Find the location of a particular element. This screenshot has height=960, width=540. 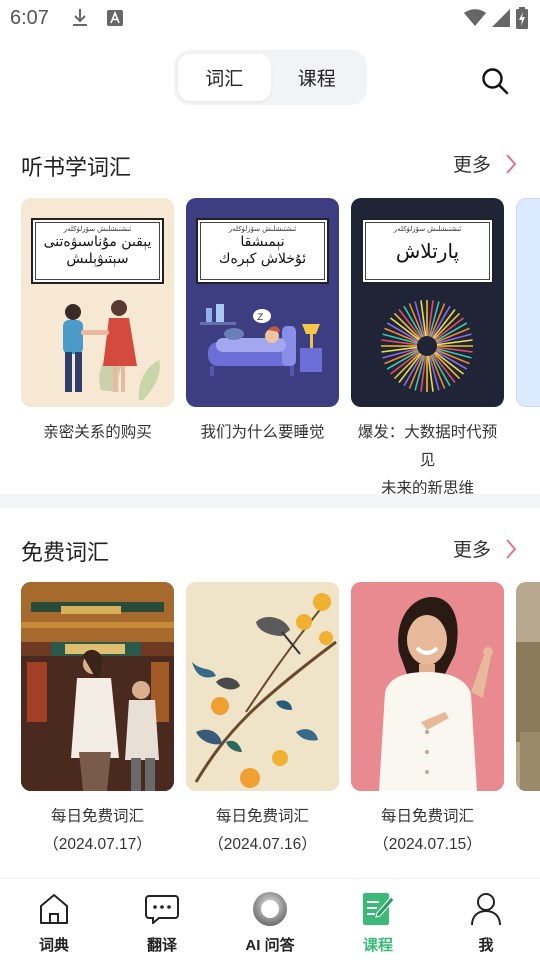

section-title: 免费词汇 is located at coordinates (65, 552).